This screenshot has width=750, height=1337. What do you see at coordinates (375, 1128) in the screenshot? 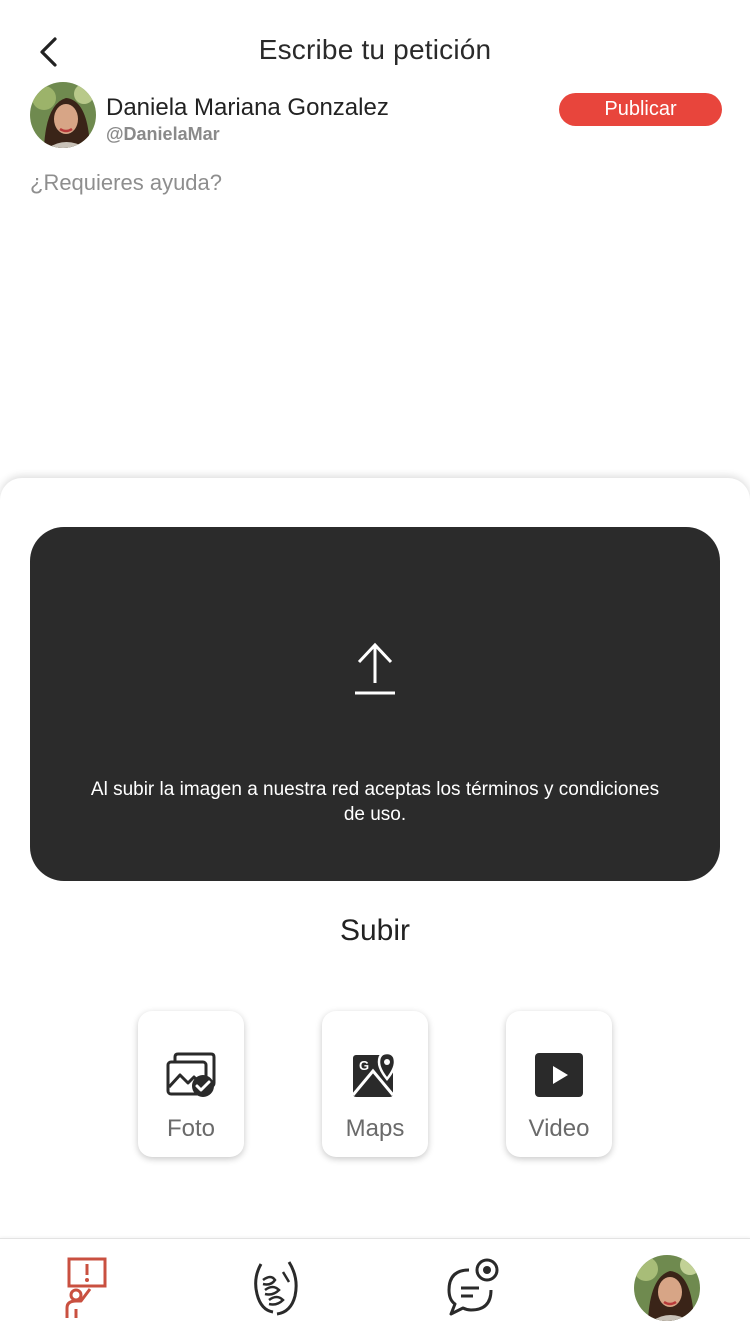
I see `maps-label: Maps` at bounding box center [375, 1128].